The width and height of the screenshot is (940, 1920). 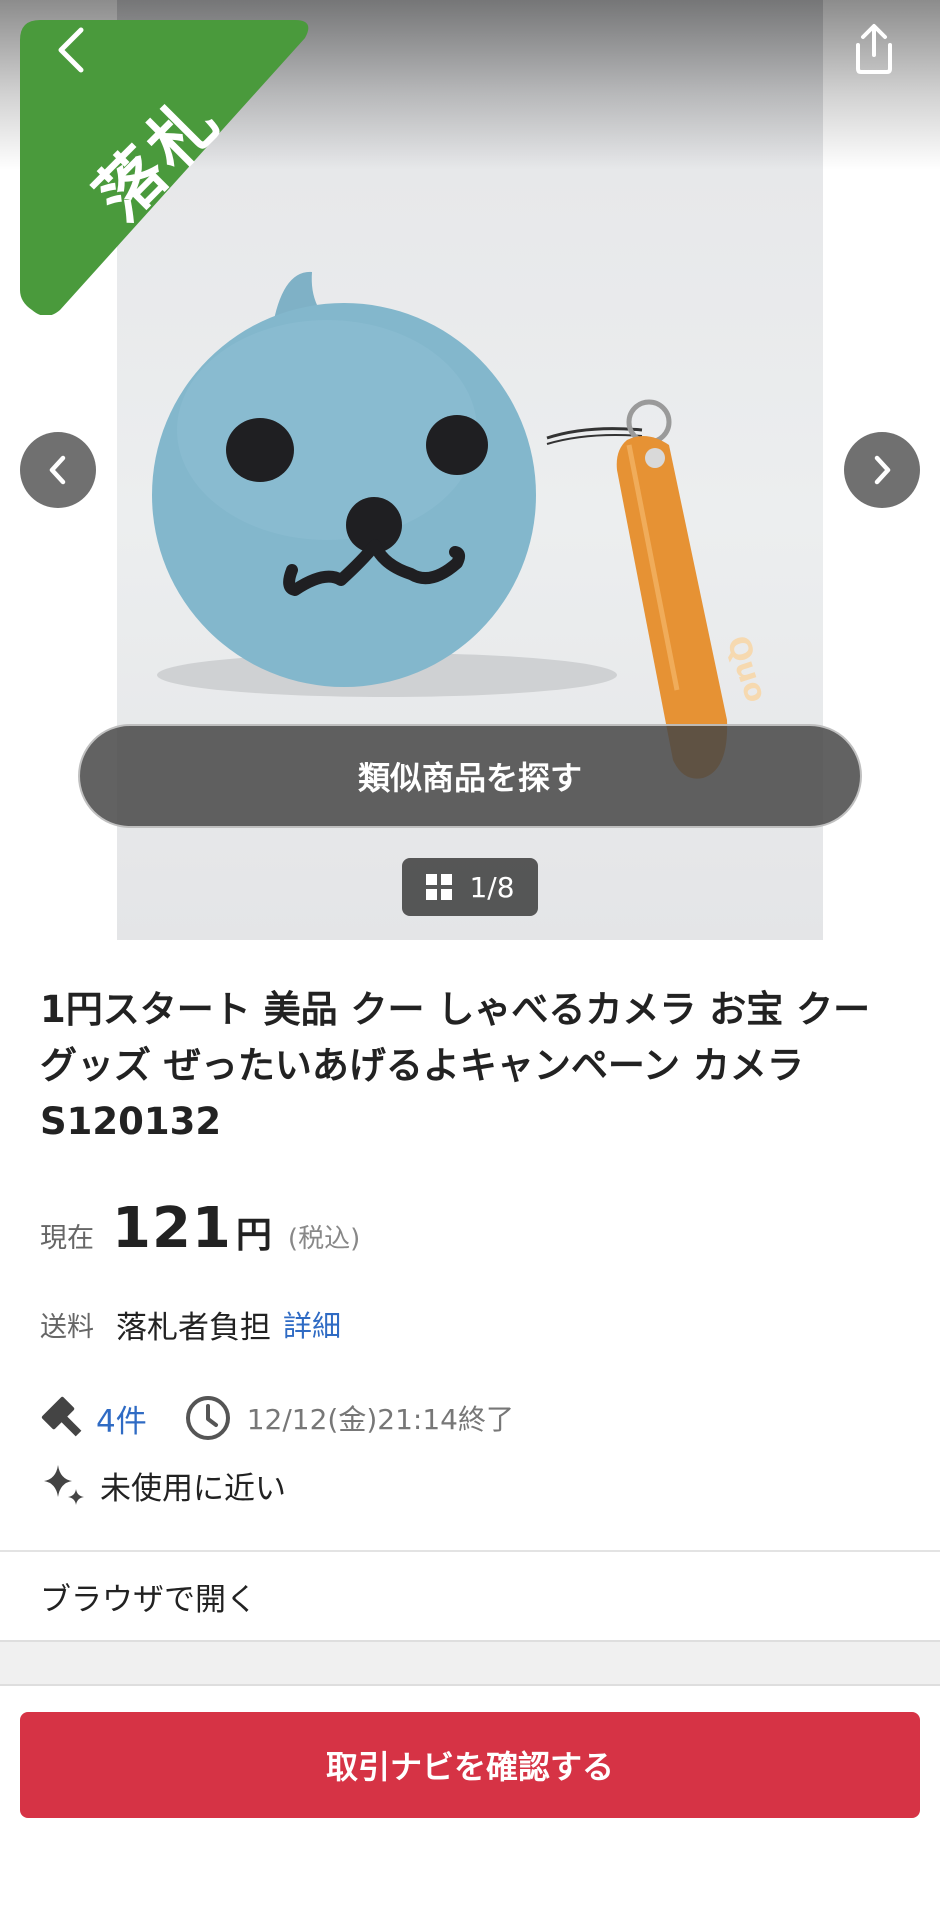 I want to click on section-separator, so click(x=470, y=1663).